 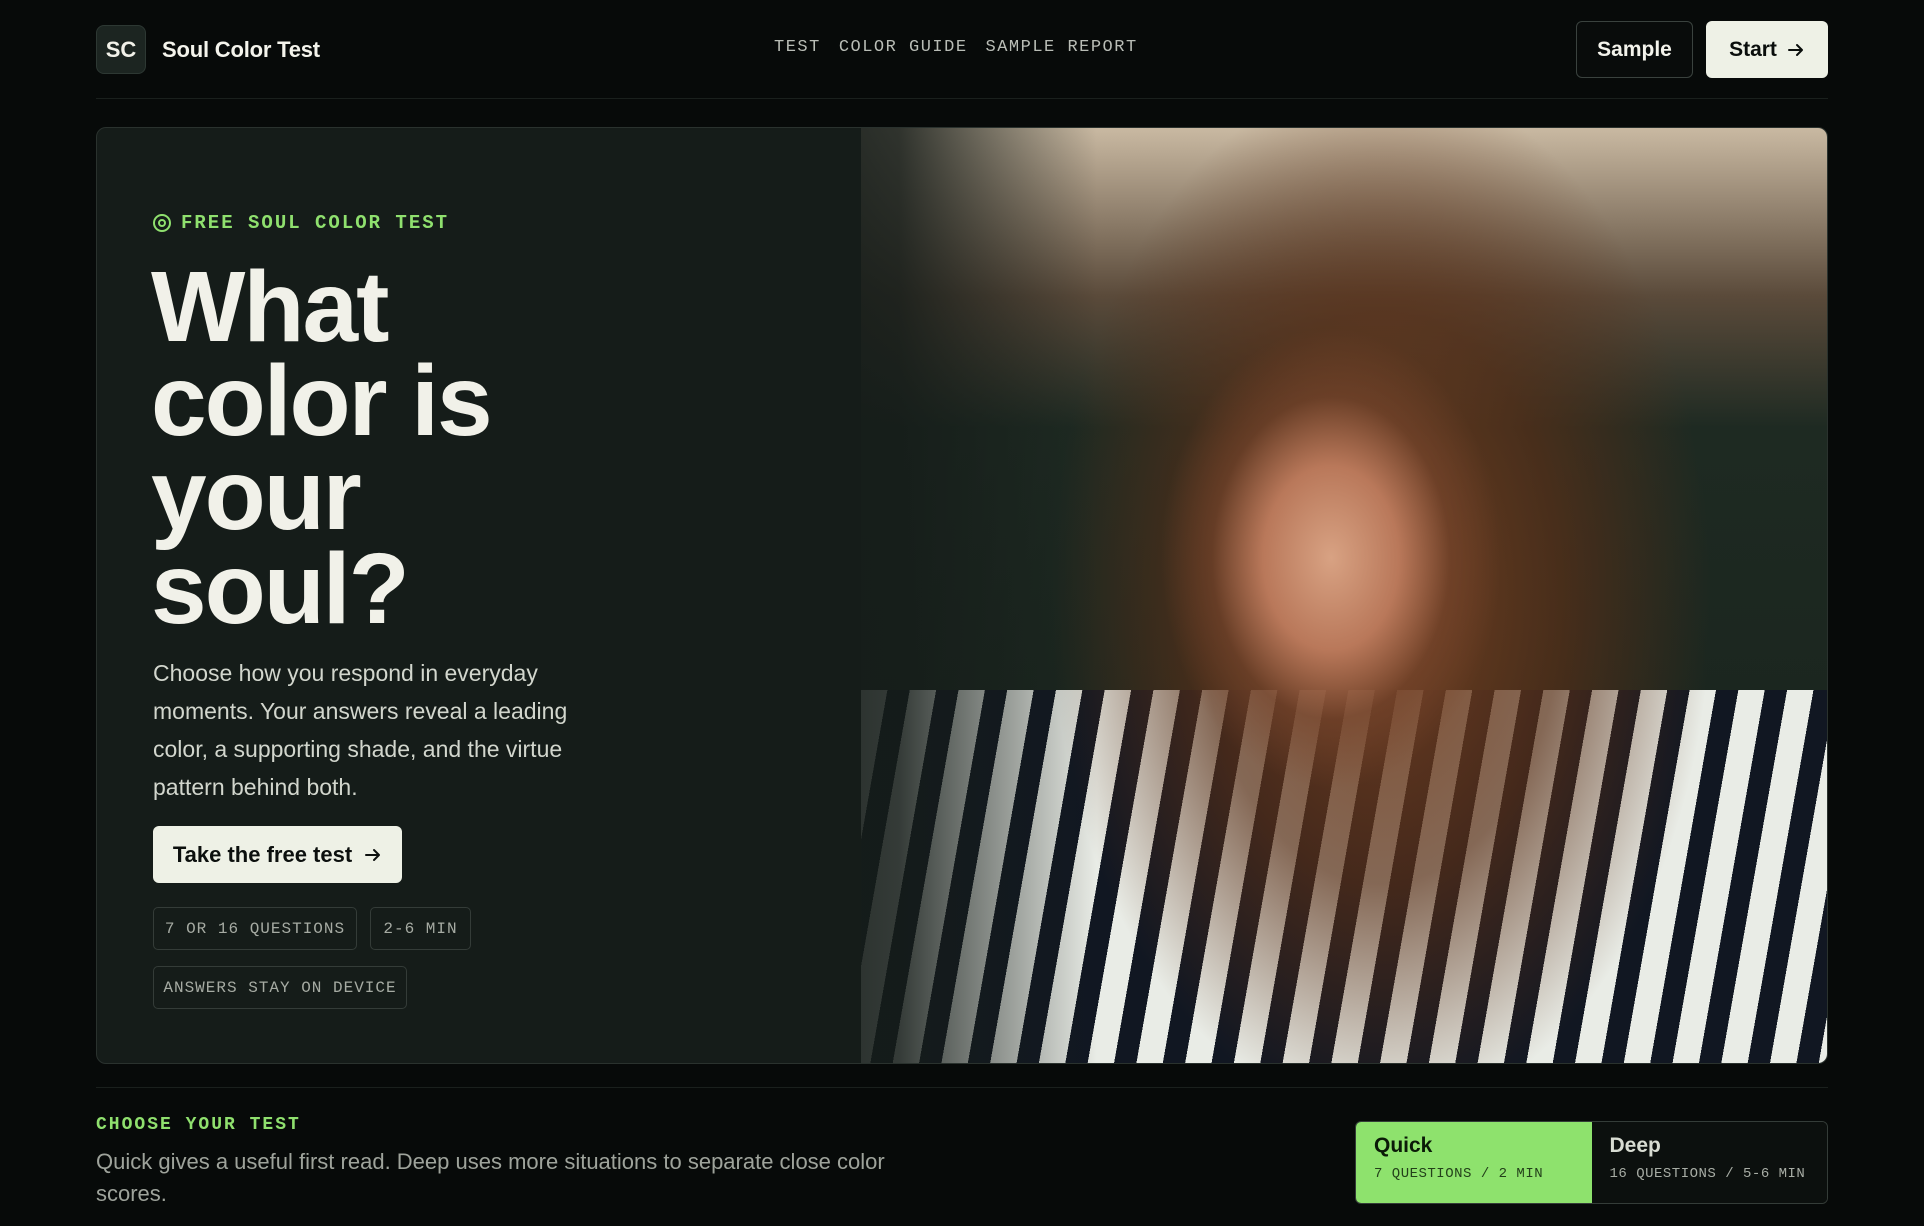 What do you see at coordinates (917, 595) in the screenshot?
I see `hero-photo-fade` at bounding box center [917, 595].